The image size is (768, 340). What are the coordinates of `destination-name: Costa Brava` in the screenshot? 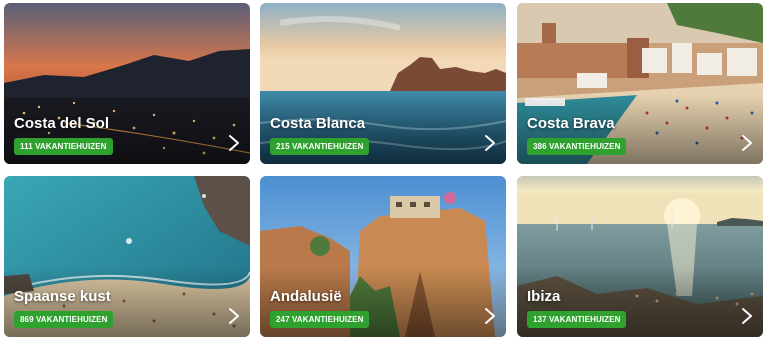 It's located at (571, 123).